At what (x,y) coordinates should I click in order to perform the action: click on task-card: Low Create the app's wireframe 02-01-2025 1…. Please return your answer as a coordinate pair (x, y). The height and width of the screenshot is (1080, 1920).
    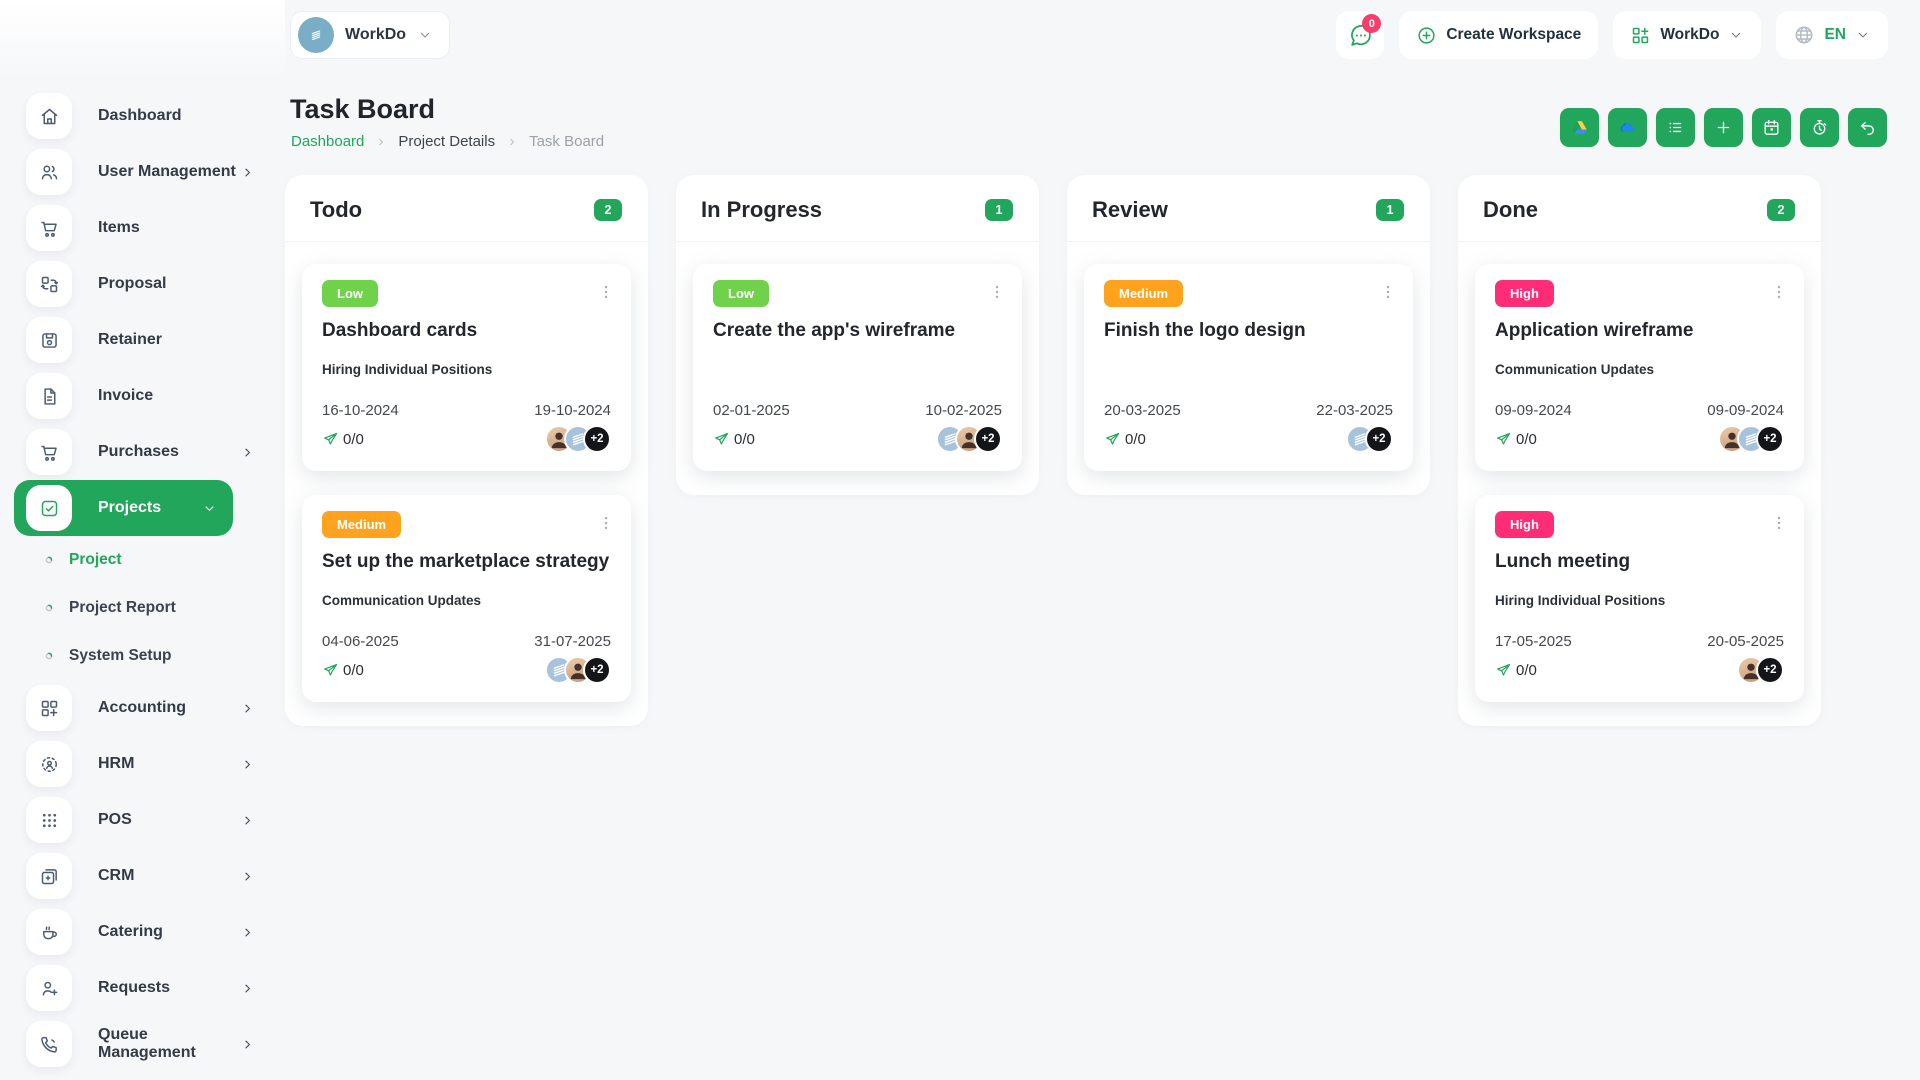
    Looking at the image, I should click on (857, 367).